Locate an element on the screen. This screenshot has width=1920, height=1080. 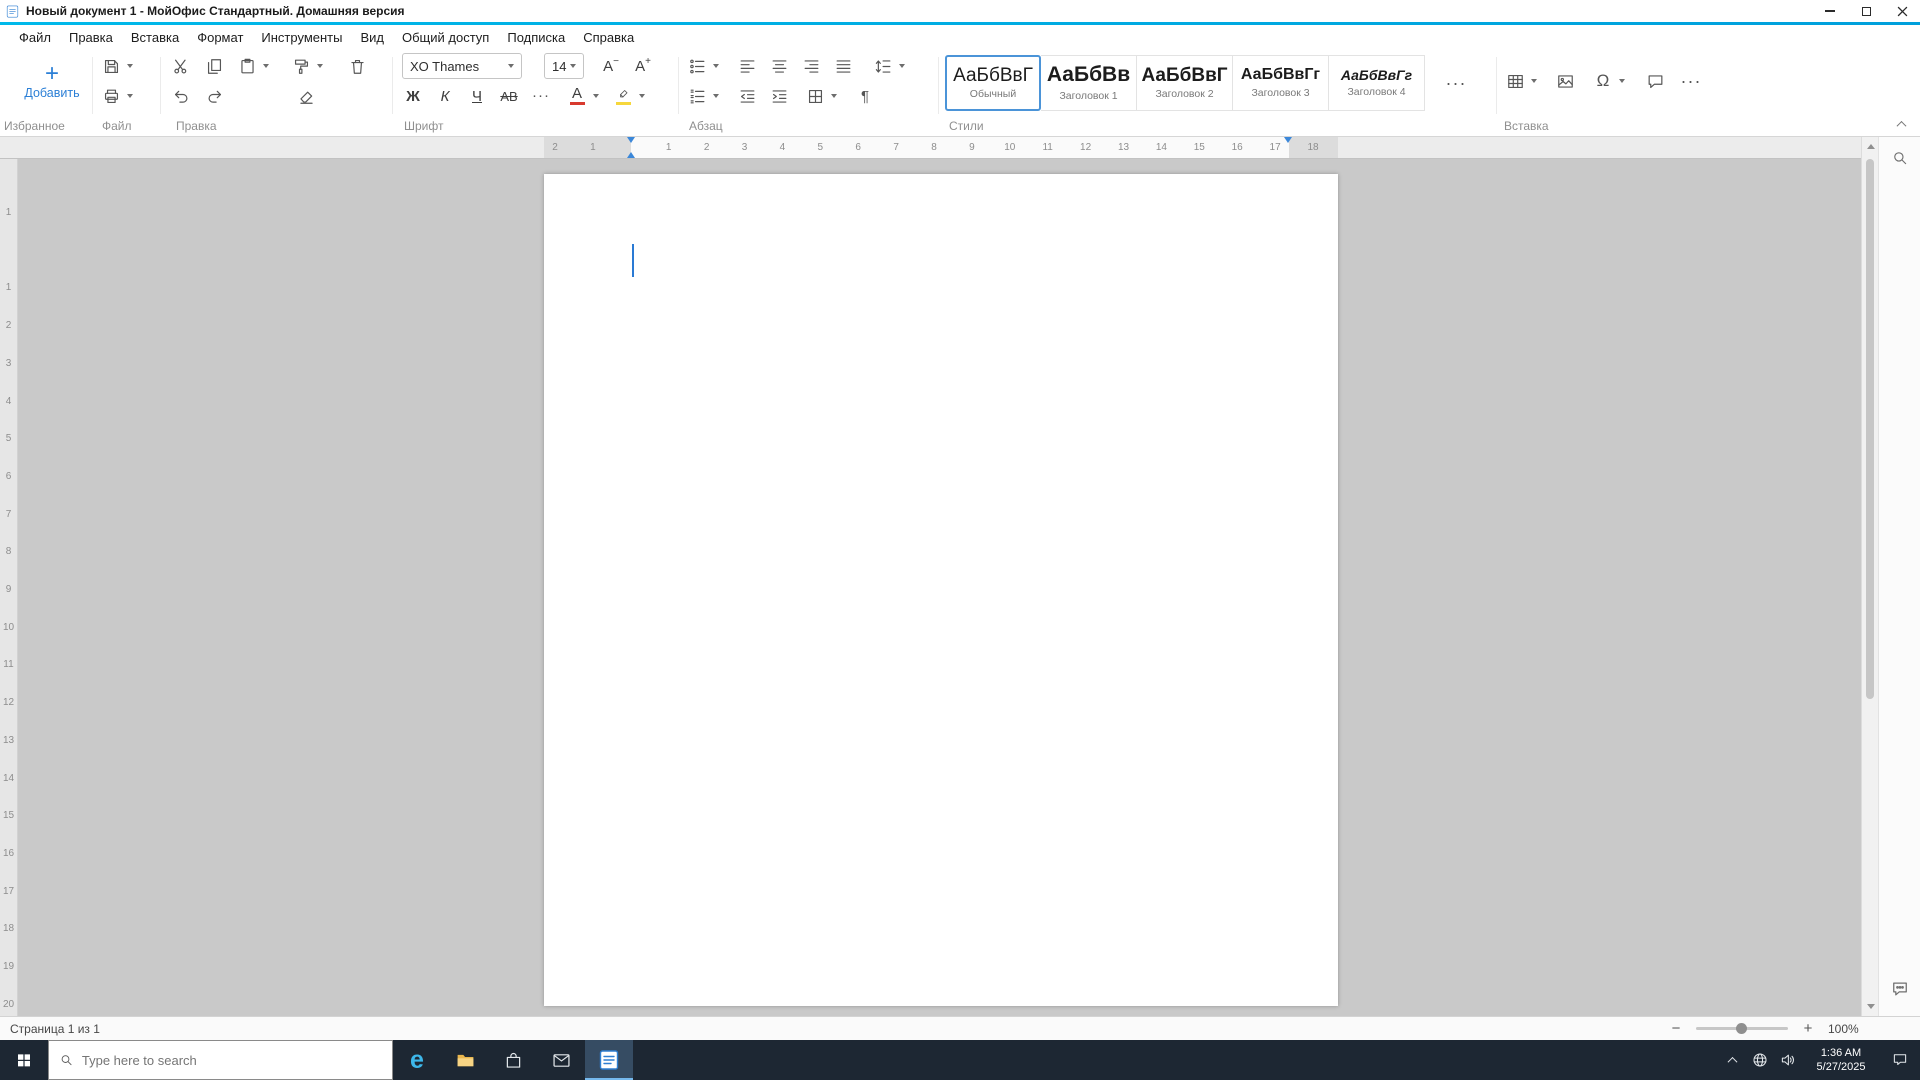
tray-network is located at coordinates (1760, 1060).